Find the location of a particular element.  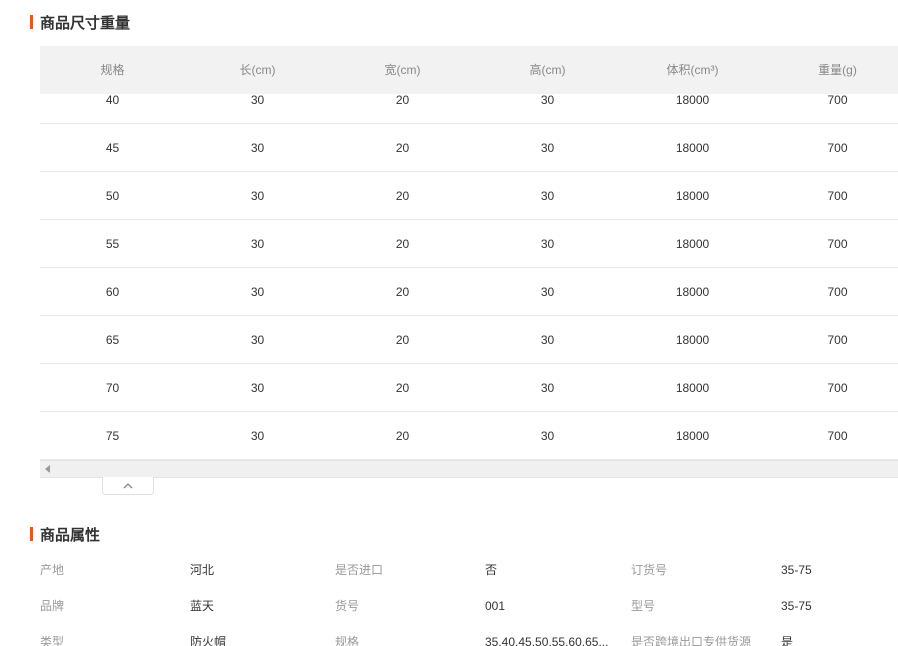

attr-section-title: 商品属性 is located at coordinates (65, 534).